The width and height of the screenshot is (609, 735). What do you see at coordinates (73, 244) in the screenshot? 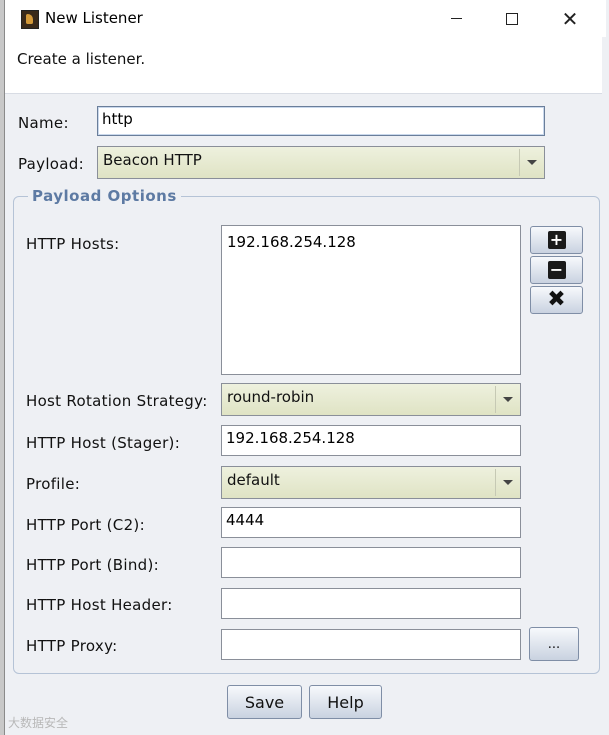
I see `http-hosts-label: HTTP Hosts:` at bounding box center [73, 244].